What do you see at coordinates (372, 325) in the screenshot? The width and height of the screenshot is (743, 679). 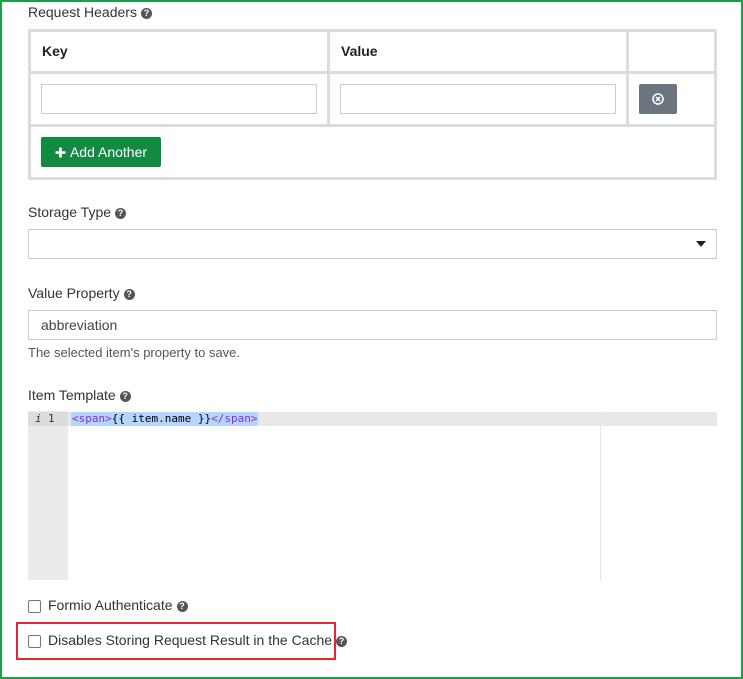 I see `value-property-input: abbreviation` at bounding box center [372, 325].